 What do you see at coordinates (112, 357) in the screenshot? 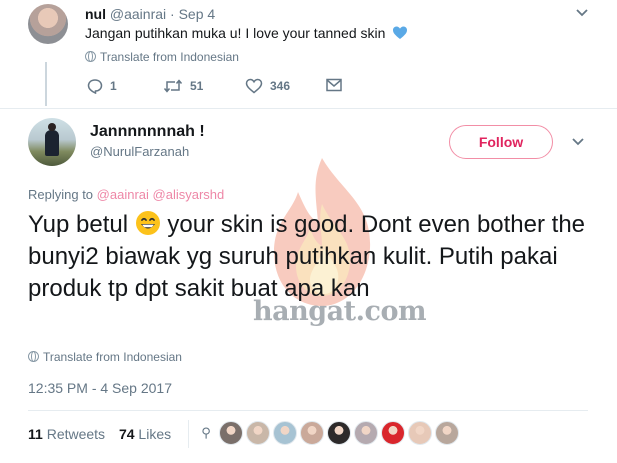
I see `main-translate-label: Translate from Indonesian` at bounding box center [112, 357].